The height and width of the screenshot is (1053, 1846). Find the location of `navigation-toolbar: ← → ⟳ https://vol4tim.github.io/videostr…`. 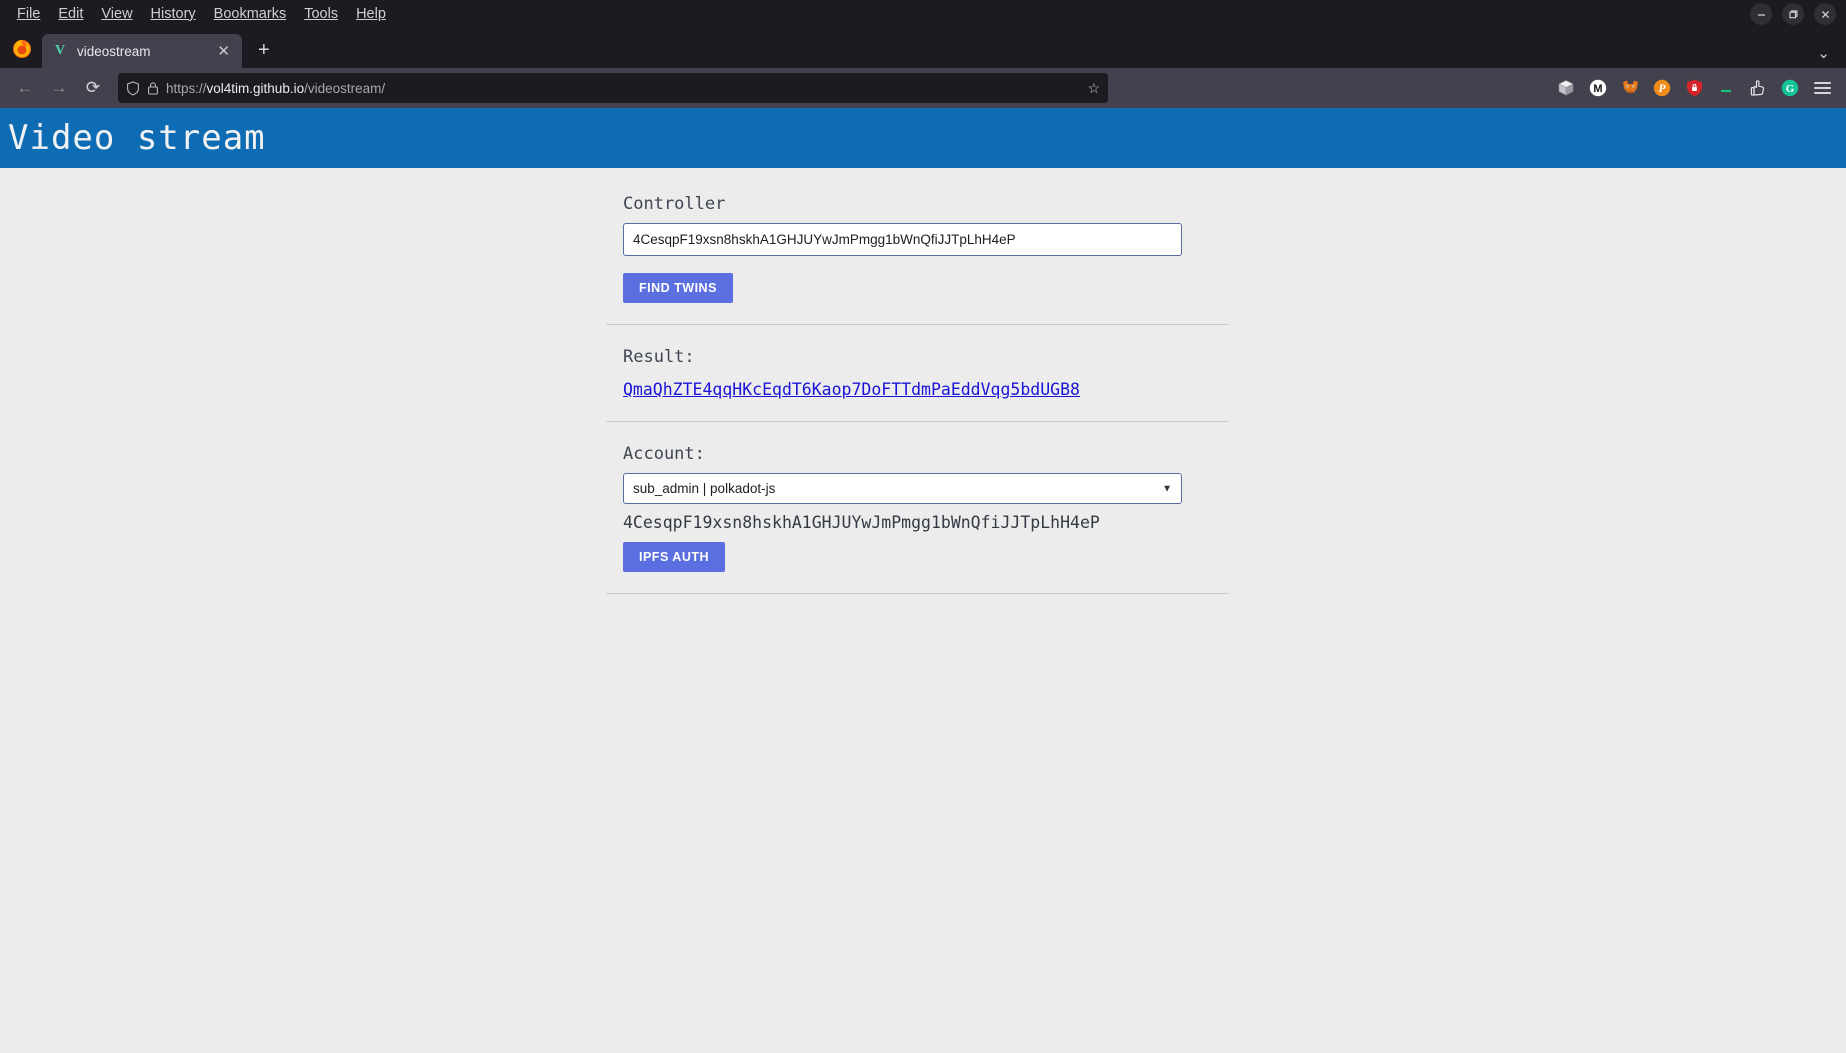

navigation-toolbar: ← → ⟳ https://vol4tim.github.io/videostr… is located at coordinates (923, 88).